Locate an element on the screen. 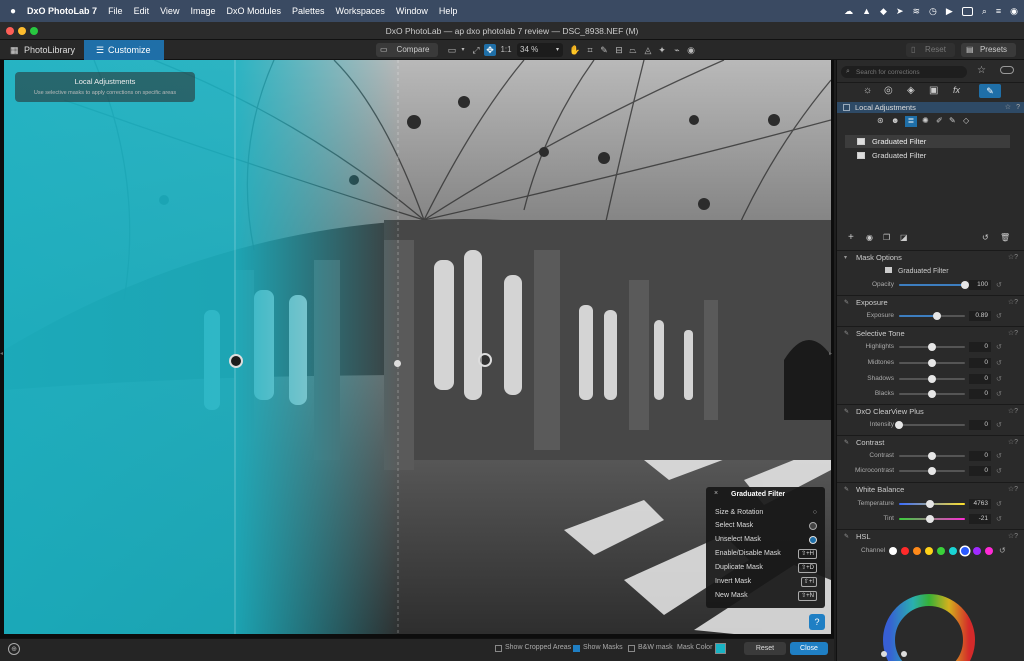 This screenshot has height=661, width=1024. white-balance-section: ✎ White Balance ☆? is located at coordinates (930, 489).